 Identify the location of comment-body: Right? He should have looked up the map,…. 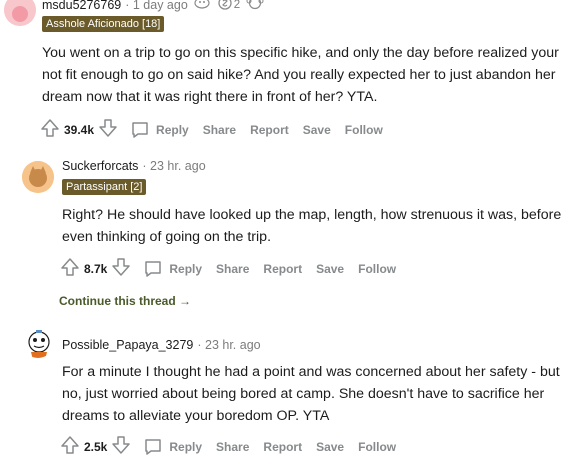
(312, 226).